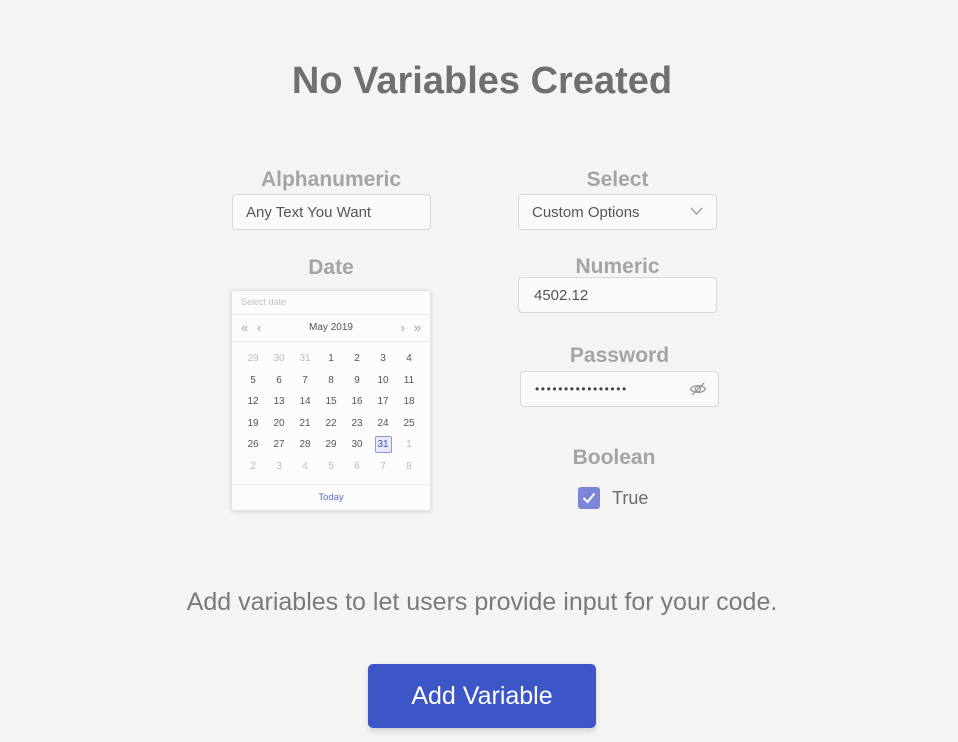 This screenshot has width=958, height=742. Describe the element at coordinates (305, 359) in the screenshot. I see `calendar-day: 31` at that location.